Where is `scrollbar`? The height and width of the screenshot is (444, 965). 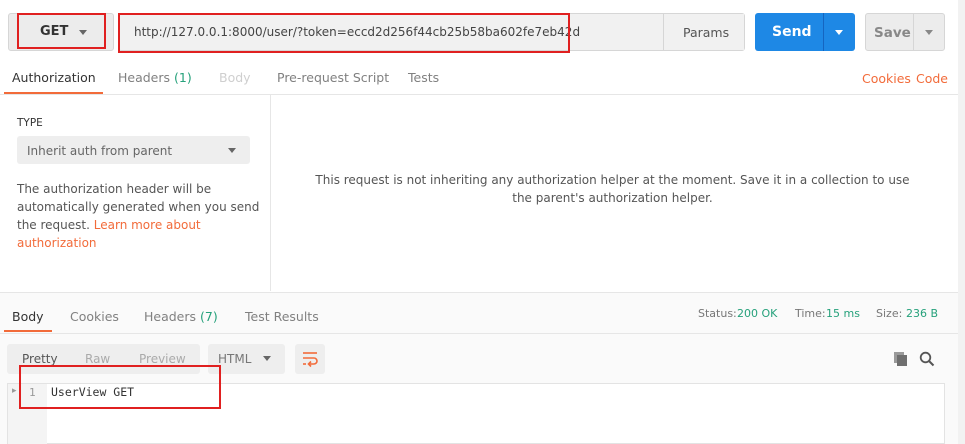 scrollbar is located at coordinates (961, 222).